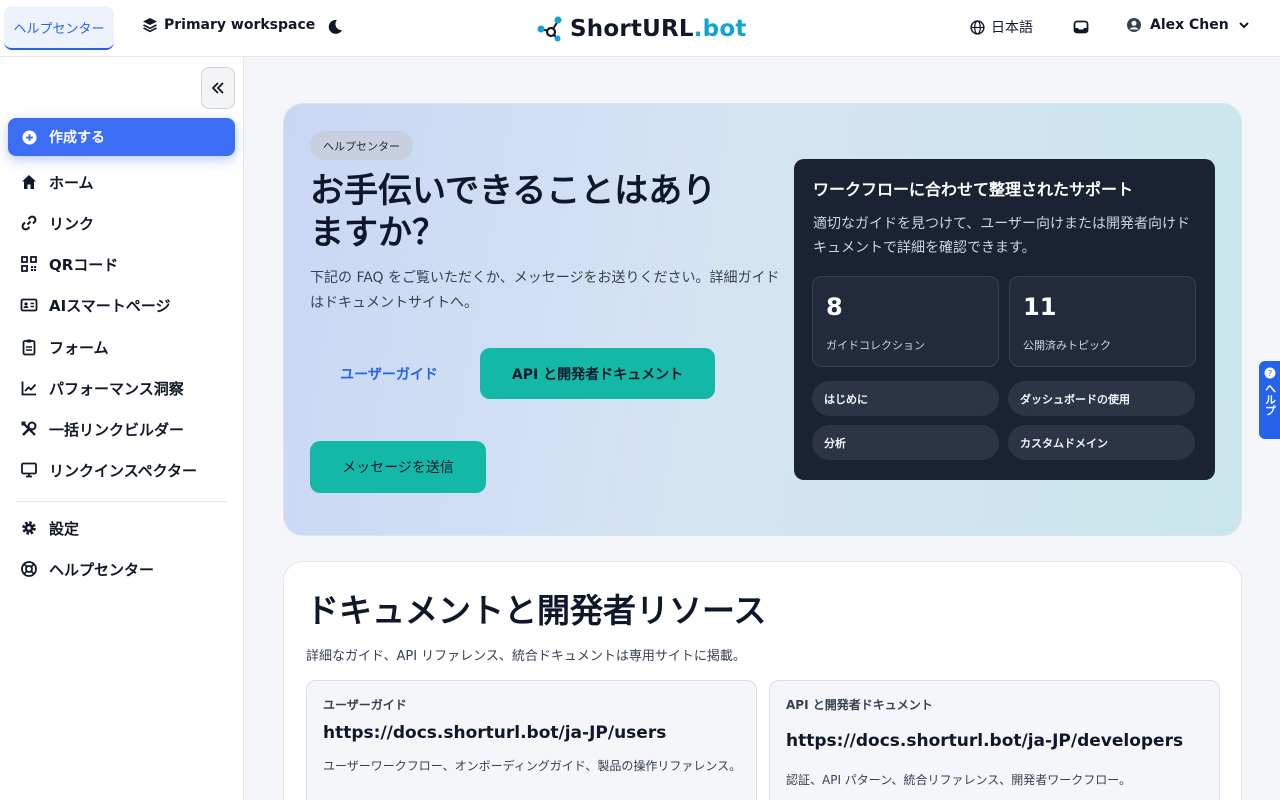  I want to click on plus-circle-icon, so click(29, 137).